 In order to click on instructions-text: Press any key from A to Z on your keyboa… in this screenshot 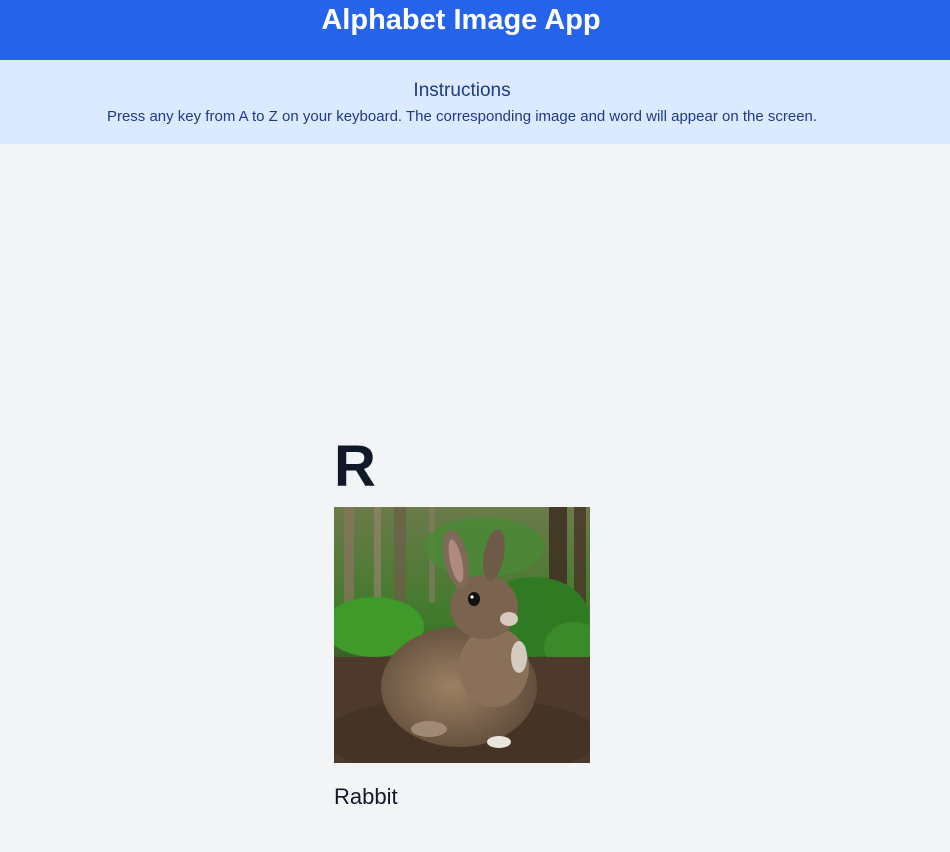, I will do `click(462, 116)`.